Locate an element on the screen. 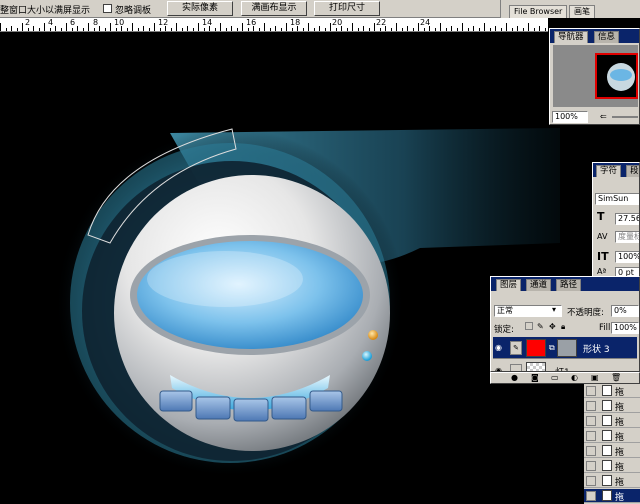 The height and width of the screenshot is (504, 640). opacity-field: 0% is located at coordinates (625, 311).